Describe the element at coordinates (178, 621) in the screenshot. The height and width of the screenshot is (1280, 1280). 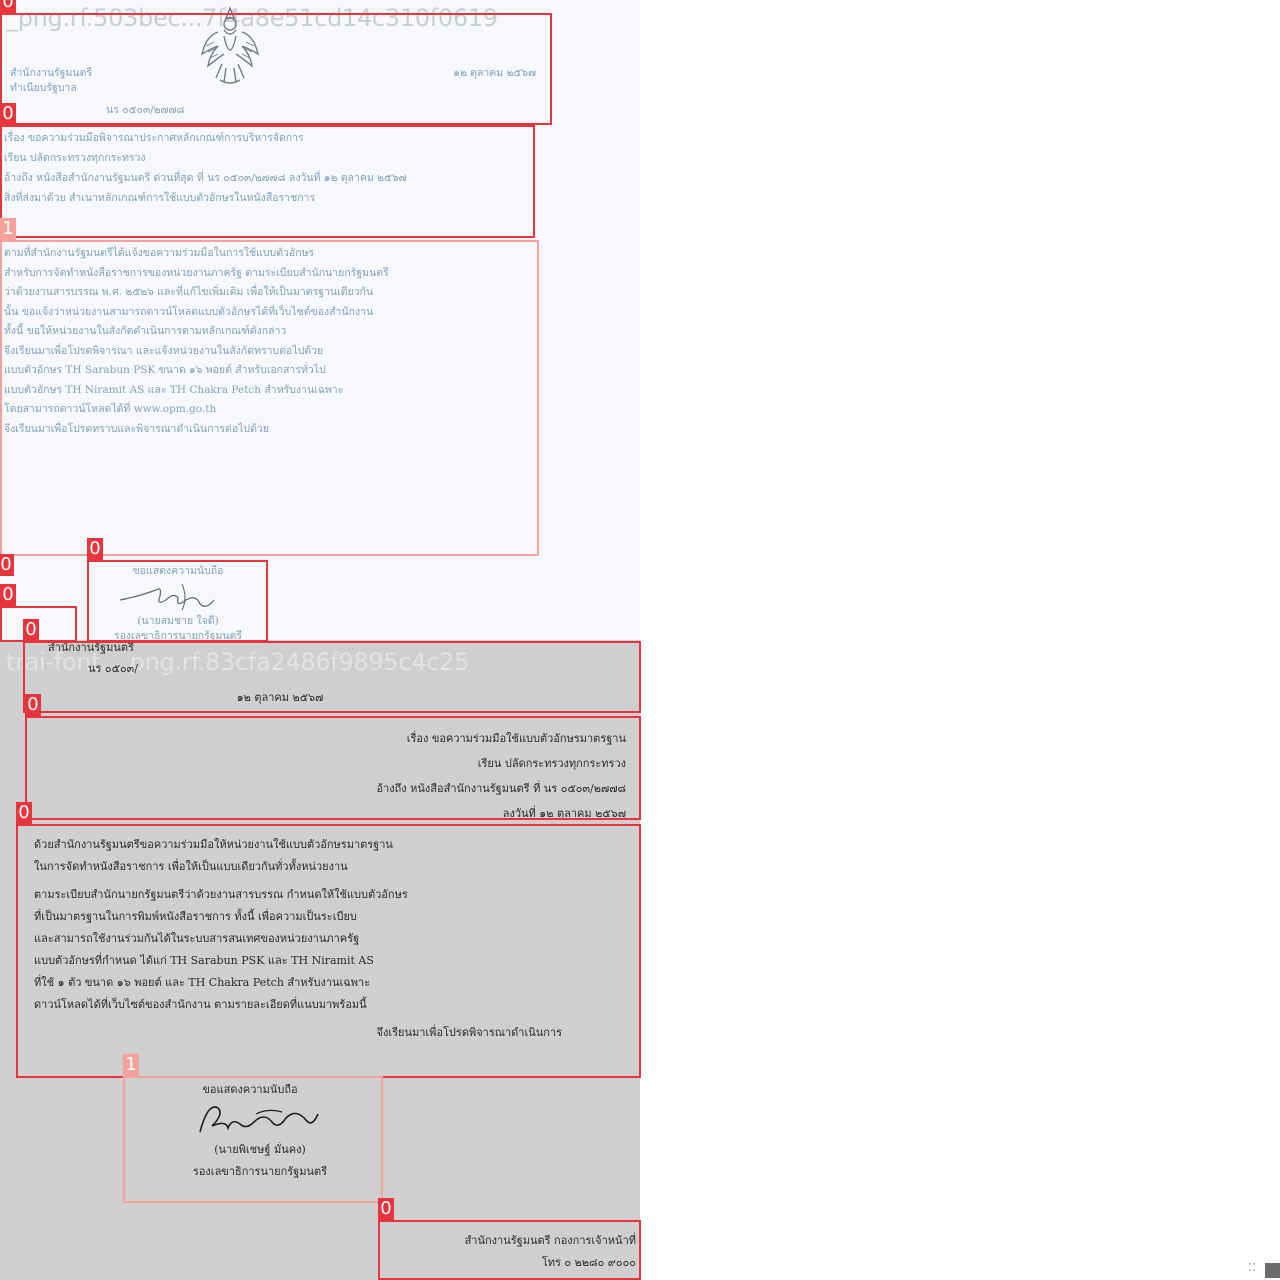
I see `signatory-name: (นายสมชาย ใจดี)` at that location.